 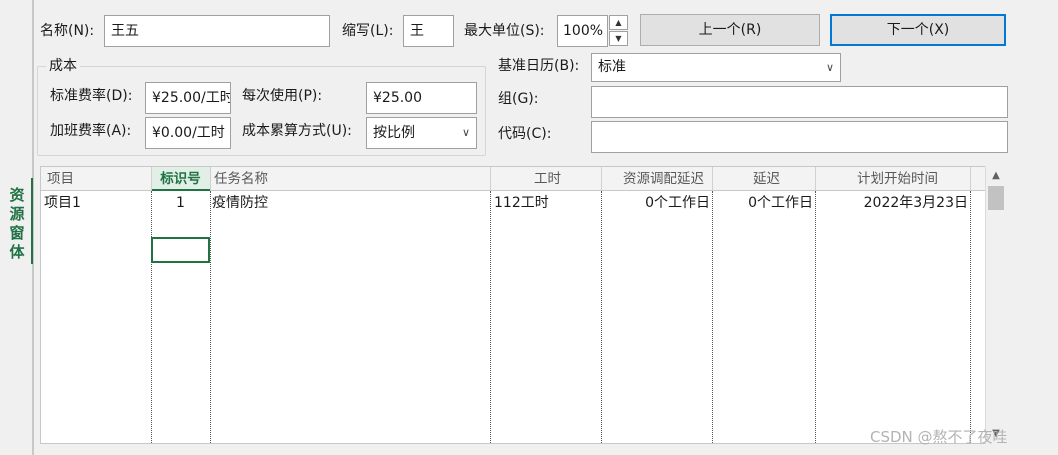 What do you see at coordinates (421, 98) in the screenshot?
I see `per-use-input: ¥25.00` at bounding box center [421, 98].